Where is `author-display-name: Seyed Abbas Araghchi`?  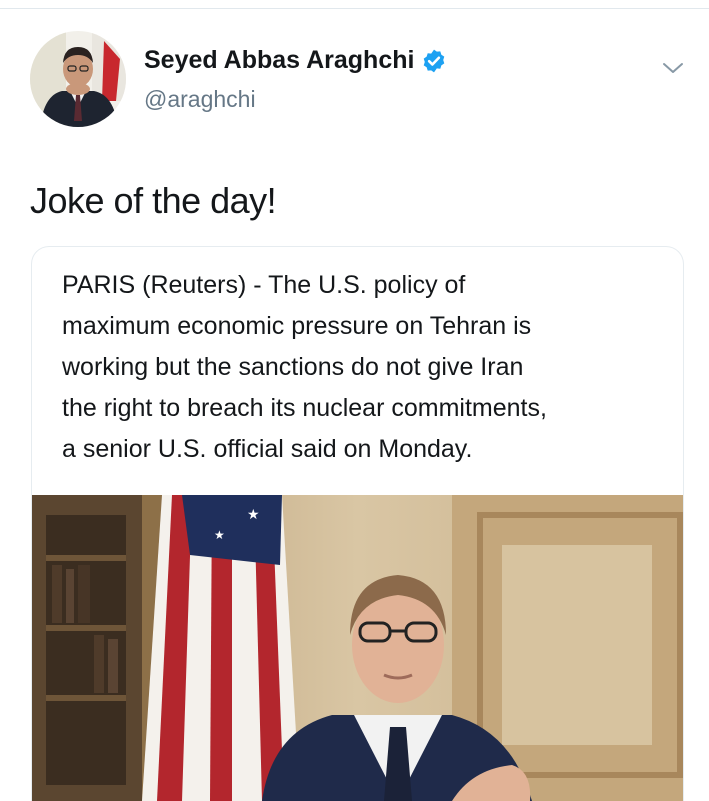
author-display-name: Seyed Abbas Araghchi is located at coordinates (279, 60).